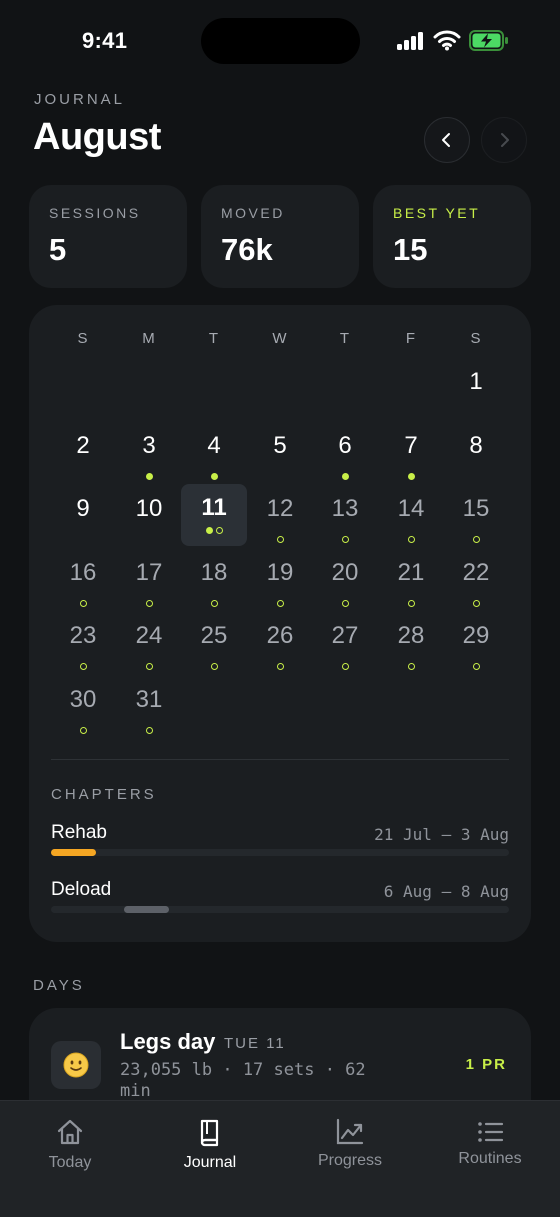 This screenshot has height=1217, width=560. What do you see at coordinates (255, 1043) in the screenshot?
I see `day-entry-date: TUE 11` at bounding box center [255, 1043].